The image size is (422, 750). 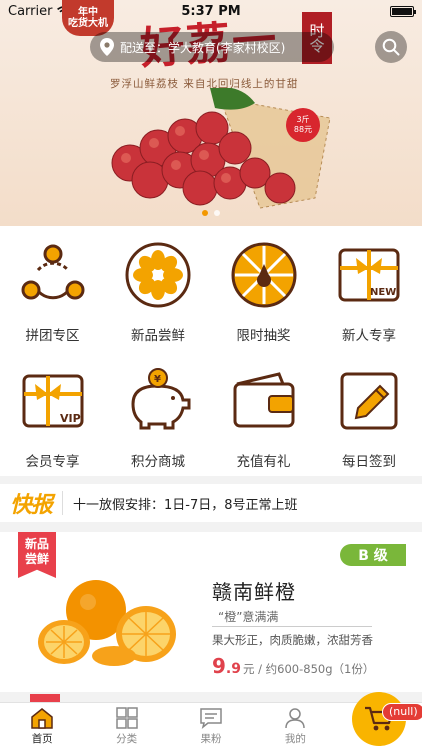 What do you see at coordinates (295, 718) in the screenshot?
I see `profile-icon` at bounding box center [295, 718].